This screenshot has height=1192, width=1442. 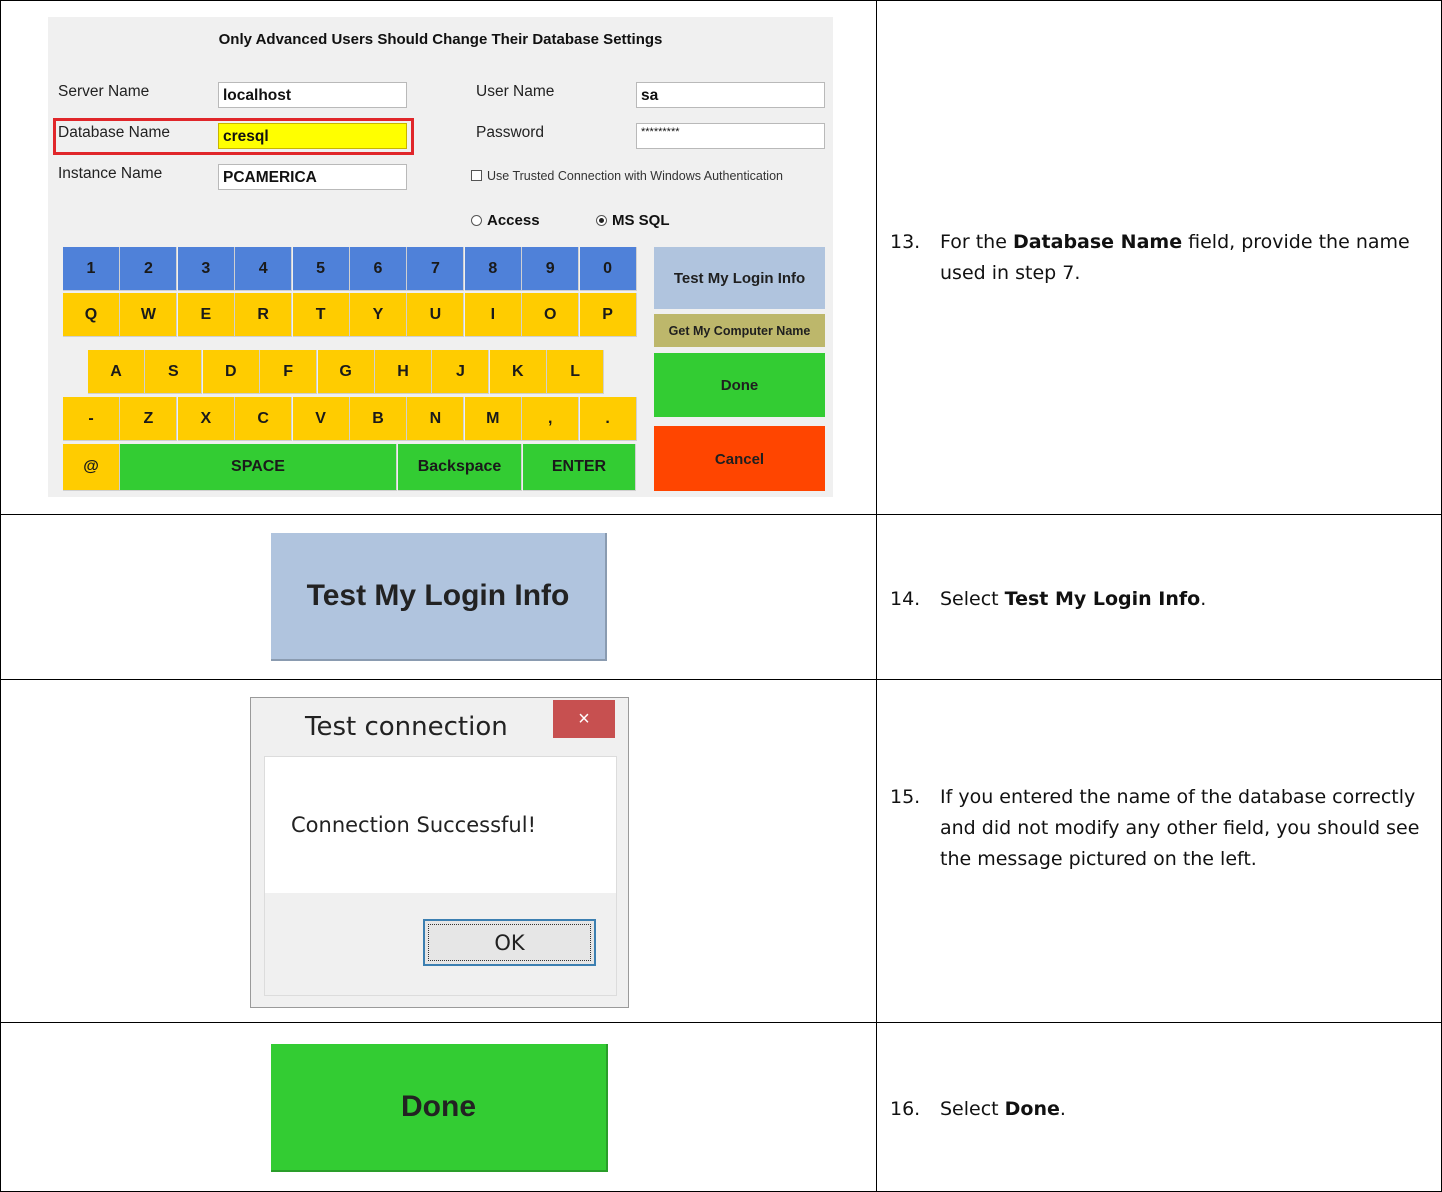 What do you see at coordinates (476, 175) in the screenshot?
I see `checkbox-icon` at bounding box center [476, 175].